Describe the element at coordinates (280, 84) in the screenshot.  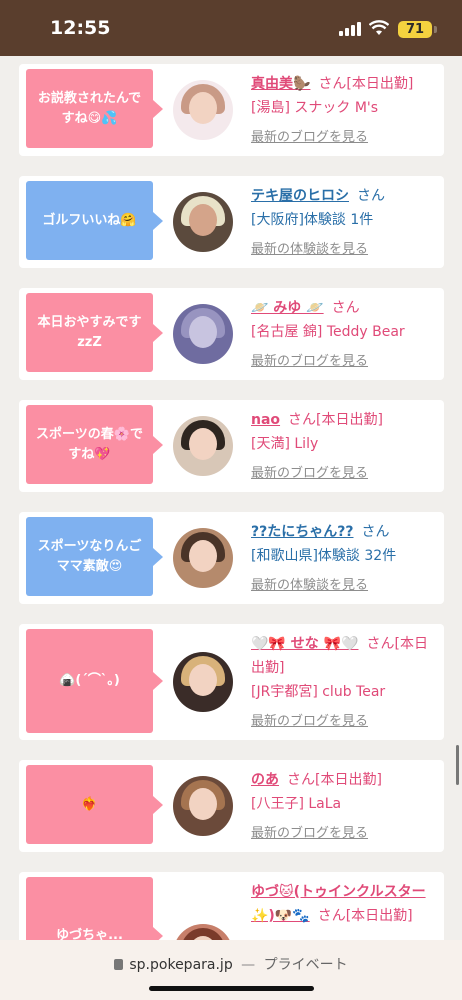
I see `cast-name-link: 真由美🦫` at that location.